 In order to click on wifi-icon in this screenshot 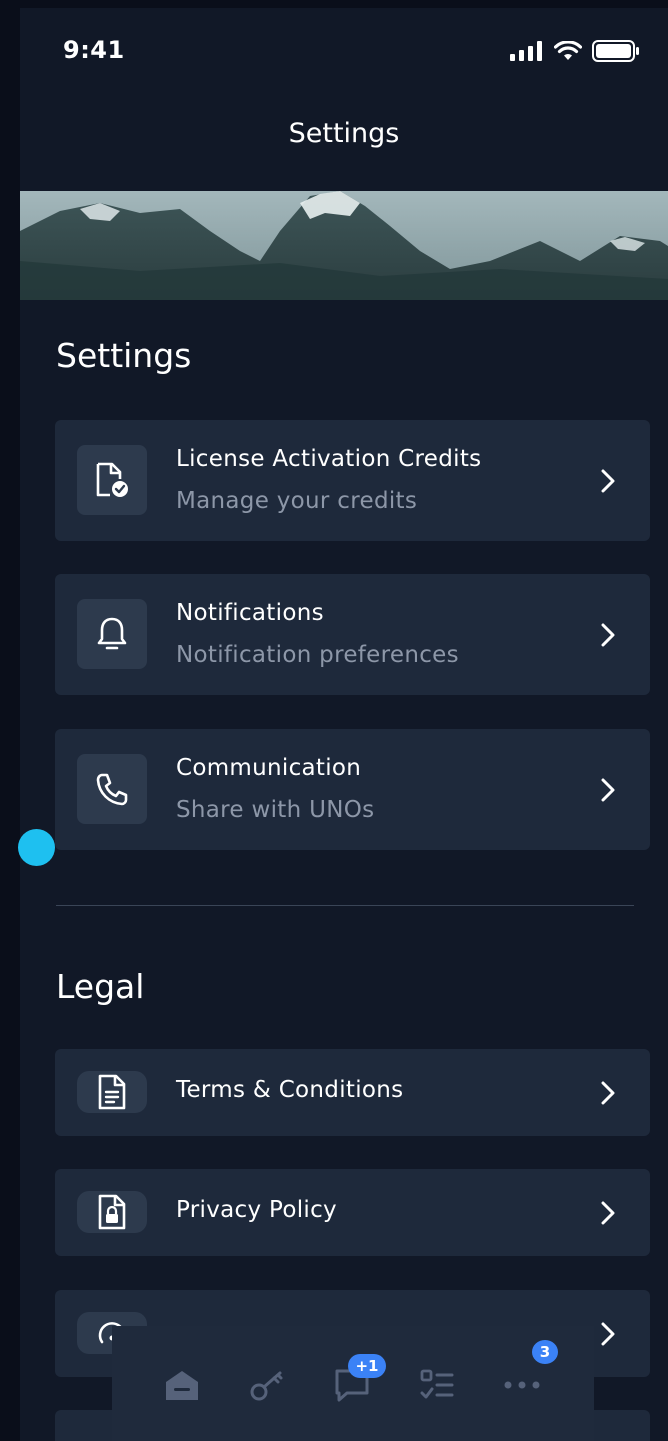, I will do `click(568, 50)`.